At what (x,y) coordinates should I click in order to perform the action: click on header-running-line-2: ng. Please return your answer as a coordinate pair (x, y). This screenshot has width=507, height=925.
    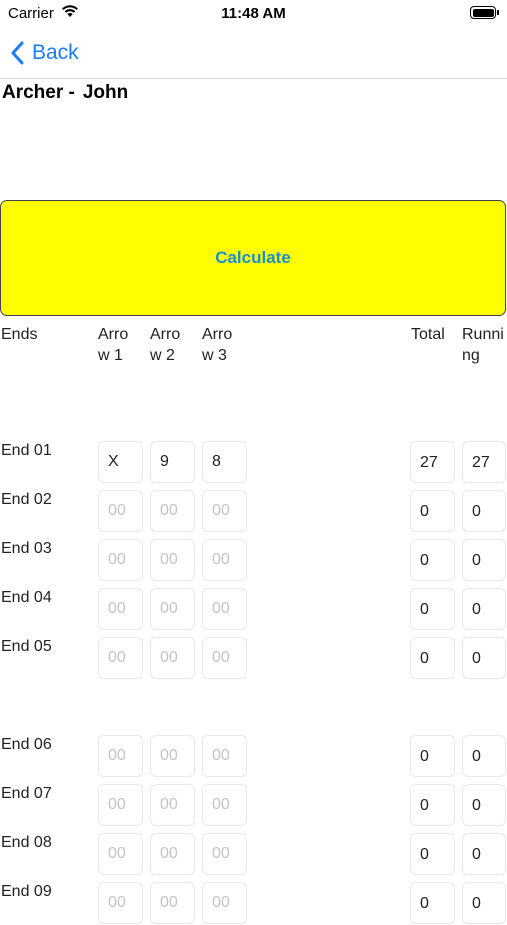
    Looking at the image, I should click on (471, 355).